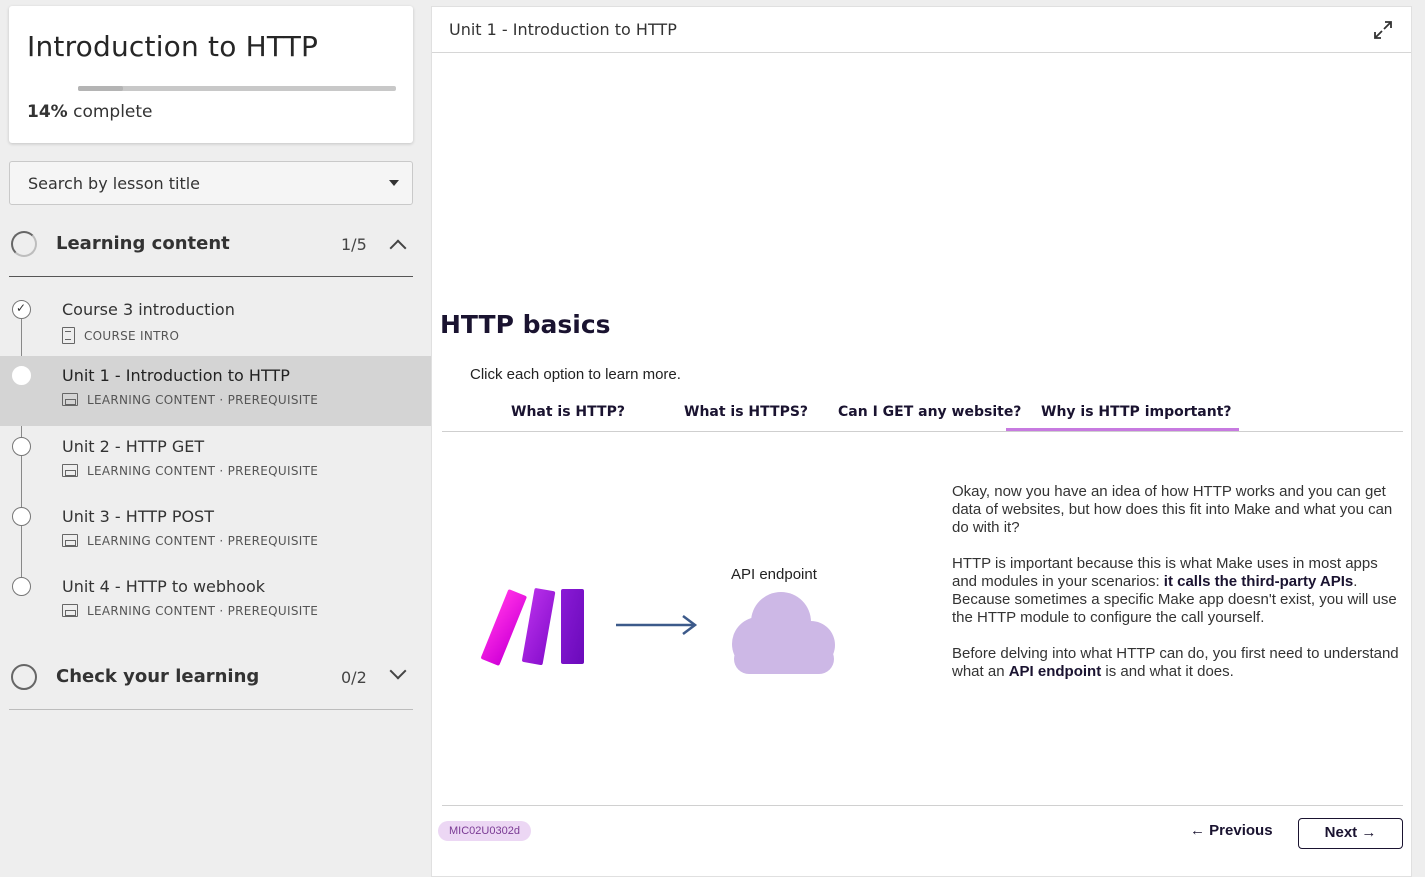 Image resolution: width=1425 pixels, height=877 pixels. What do you see at coordinates (1055, 671) in the screenshot?
I see `bold-text: API endpoint` at bounding box center [1055, 671].